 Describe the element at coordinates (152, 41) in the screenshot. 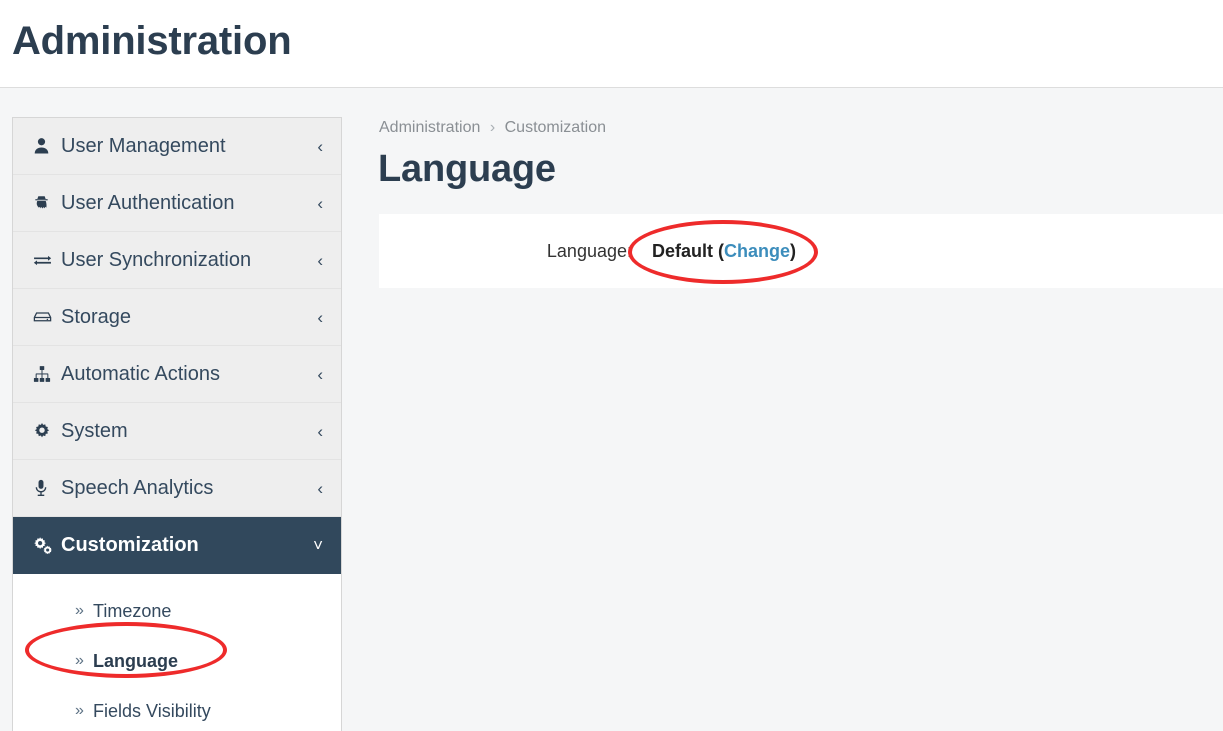

I see `page-title: Administration` at that location.